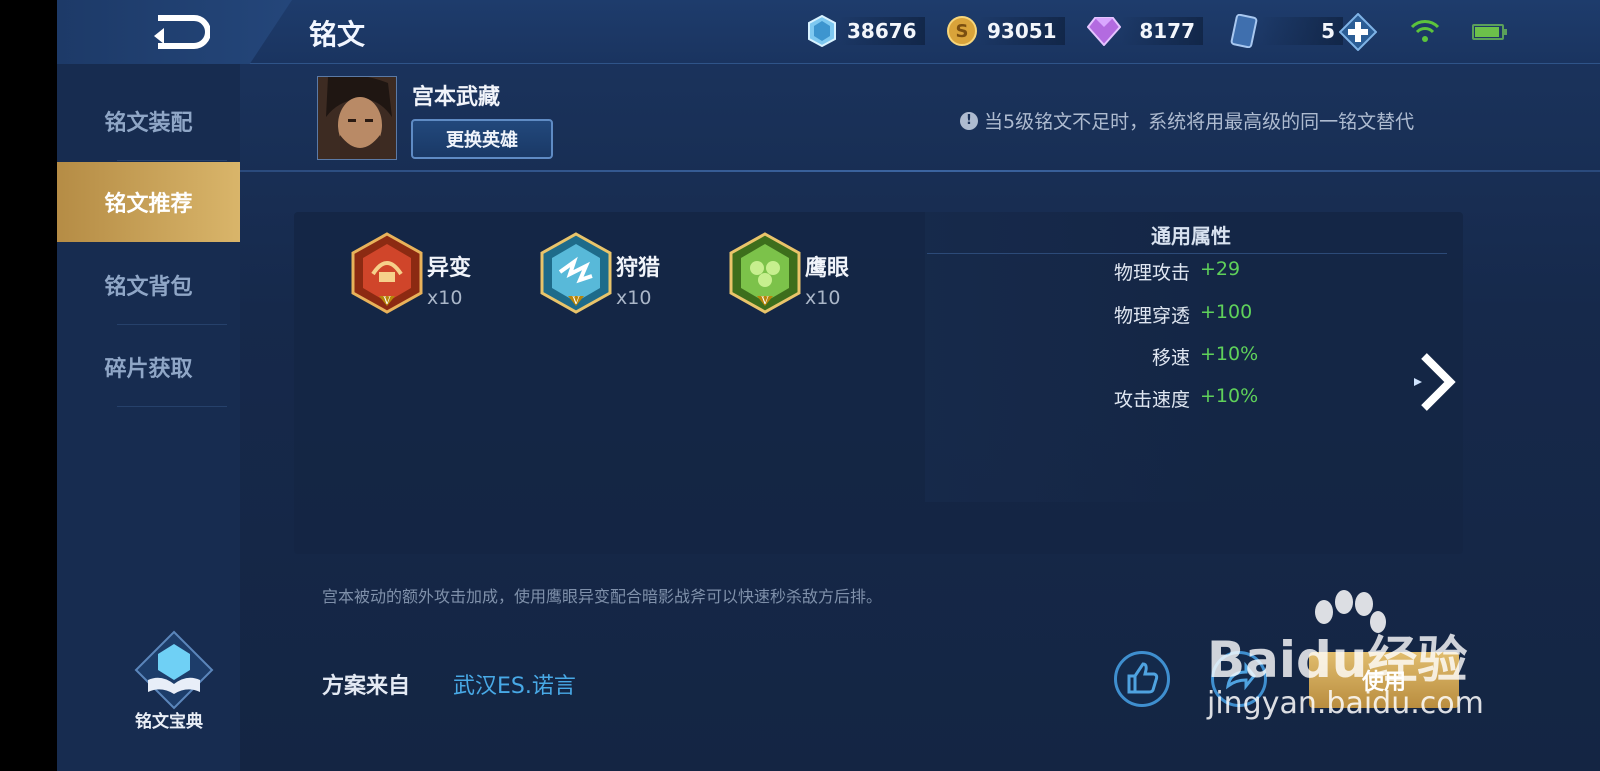 This screenshot has width=1600, height=771. I want to click on sidebar-item-label: 铭文推荐, so click(148, 204).